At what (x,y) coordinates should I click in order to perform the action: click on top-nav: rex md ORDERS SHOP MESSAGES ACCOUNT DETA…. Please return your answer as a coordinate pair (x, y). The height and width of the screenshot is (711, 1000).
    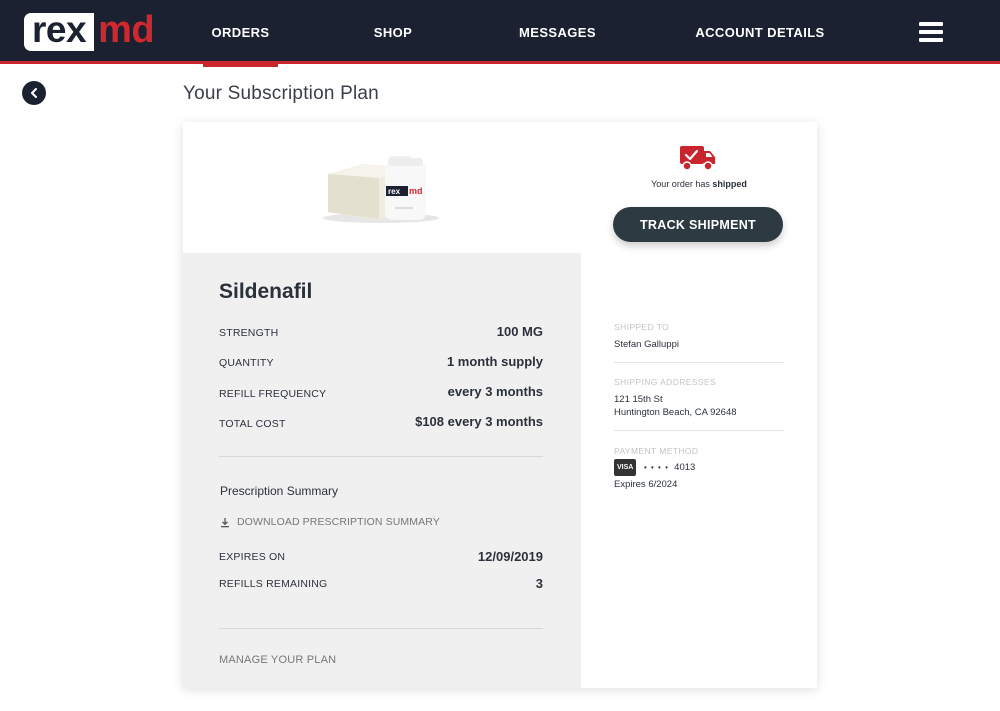
    Looking at the image, I should click on (500, 33).